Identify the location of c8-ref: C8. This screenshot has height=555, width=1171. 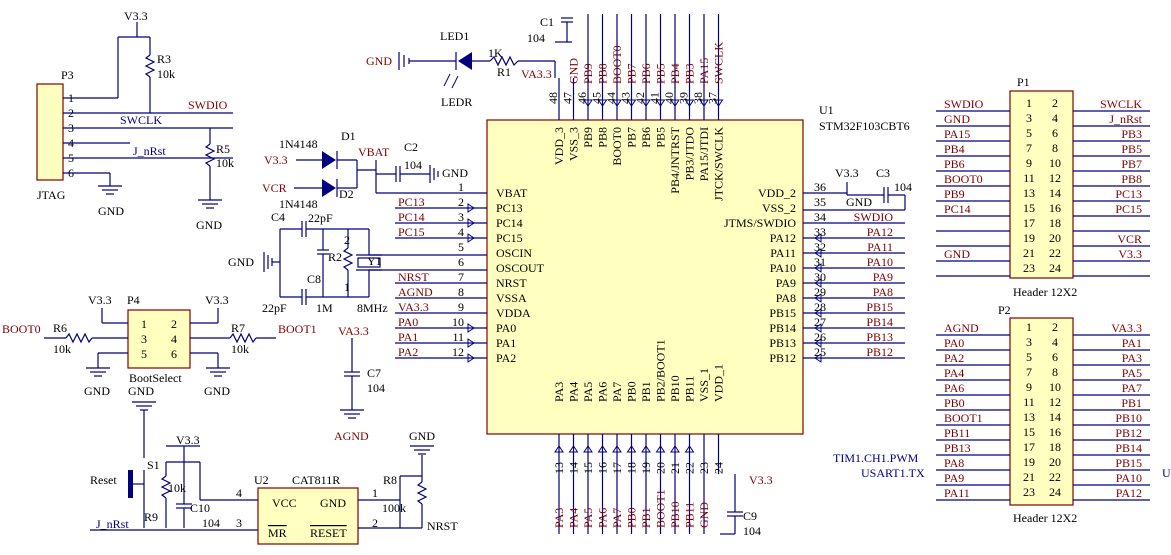
(314, 279).